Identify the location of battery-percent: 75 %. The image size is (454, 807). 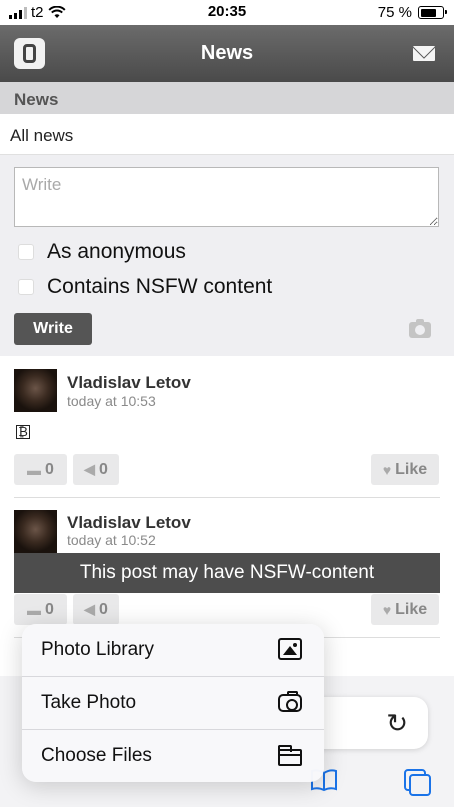
(394, 12).